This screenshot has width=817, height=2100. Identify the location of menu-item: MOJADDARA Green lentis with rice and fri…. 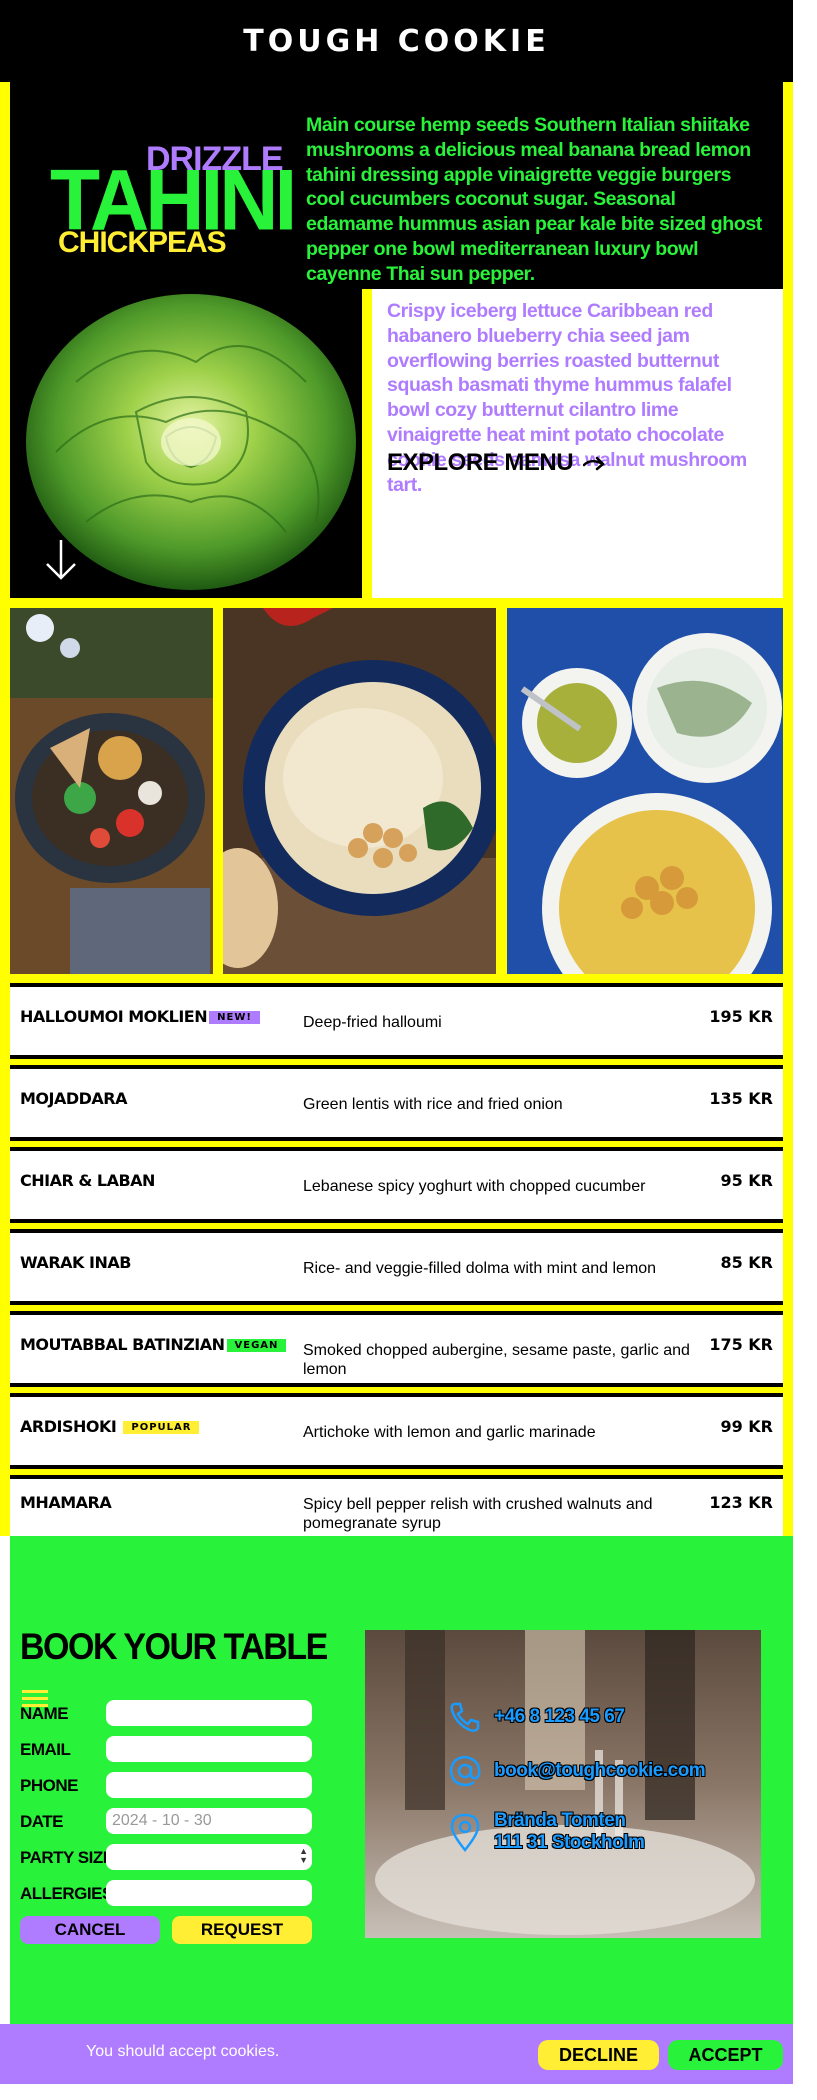
(396, 1103).